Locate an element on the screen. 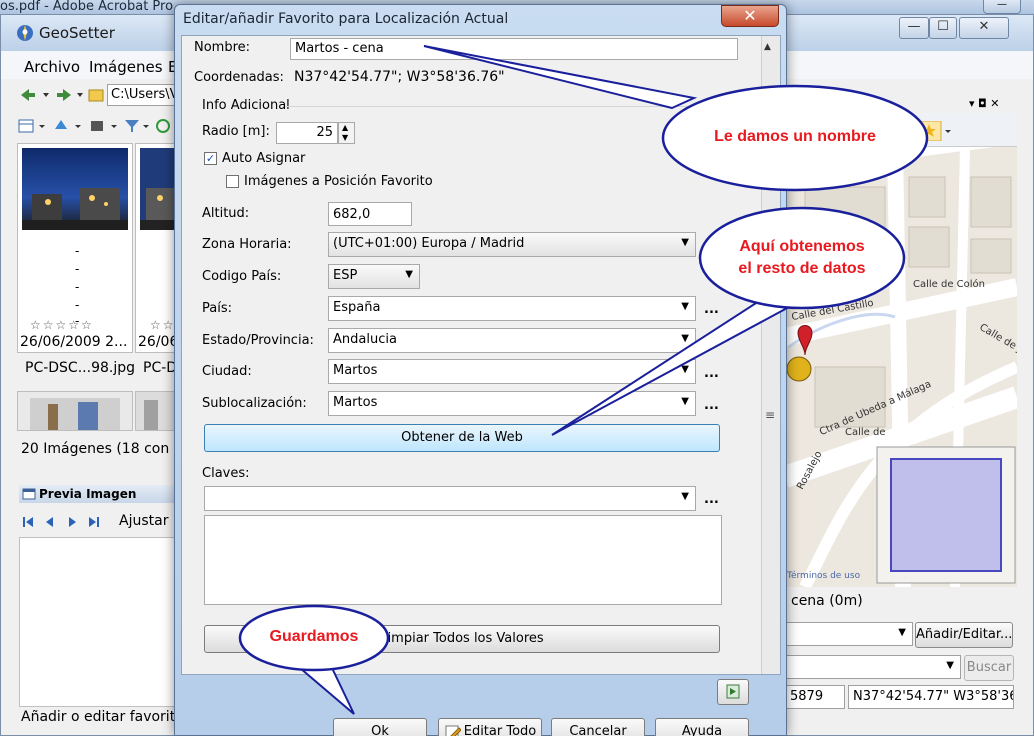 The image size is (1034, 736). callout-name-text: Le damos un nombre is located at coordinates (795, 136).